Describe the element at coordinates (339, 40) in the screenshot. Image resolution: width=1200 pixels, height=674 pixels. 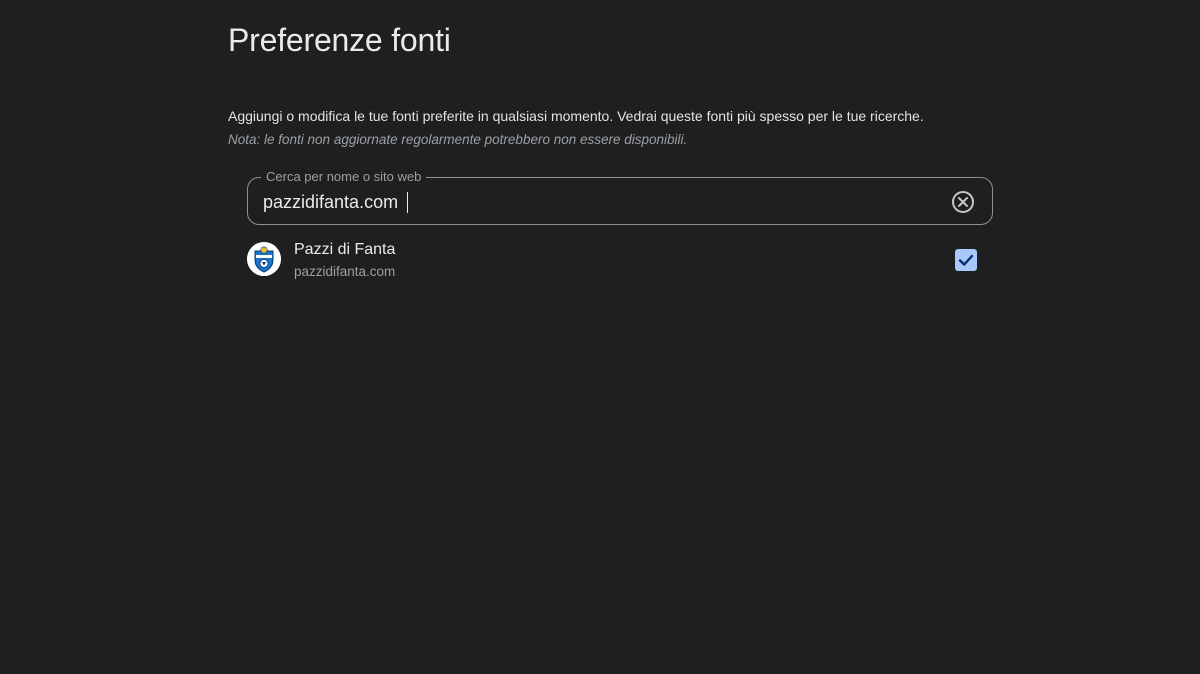
I see `page-title: Preferenze fonti` at that location.